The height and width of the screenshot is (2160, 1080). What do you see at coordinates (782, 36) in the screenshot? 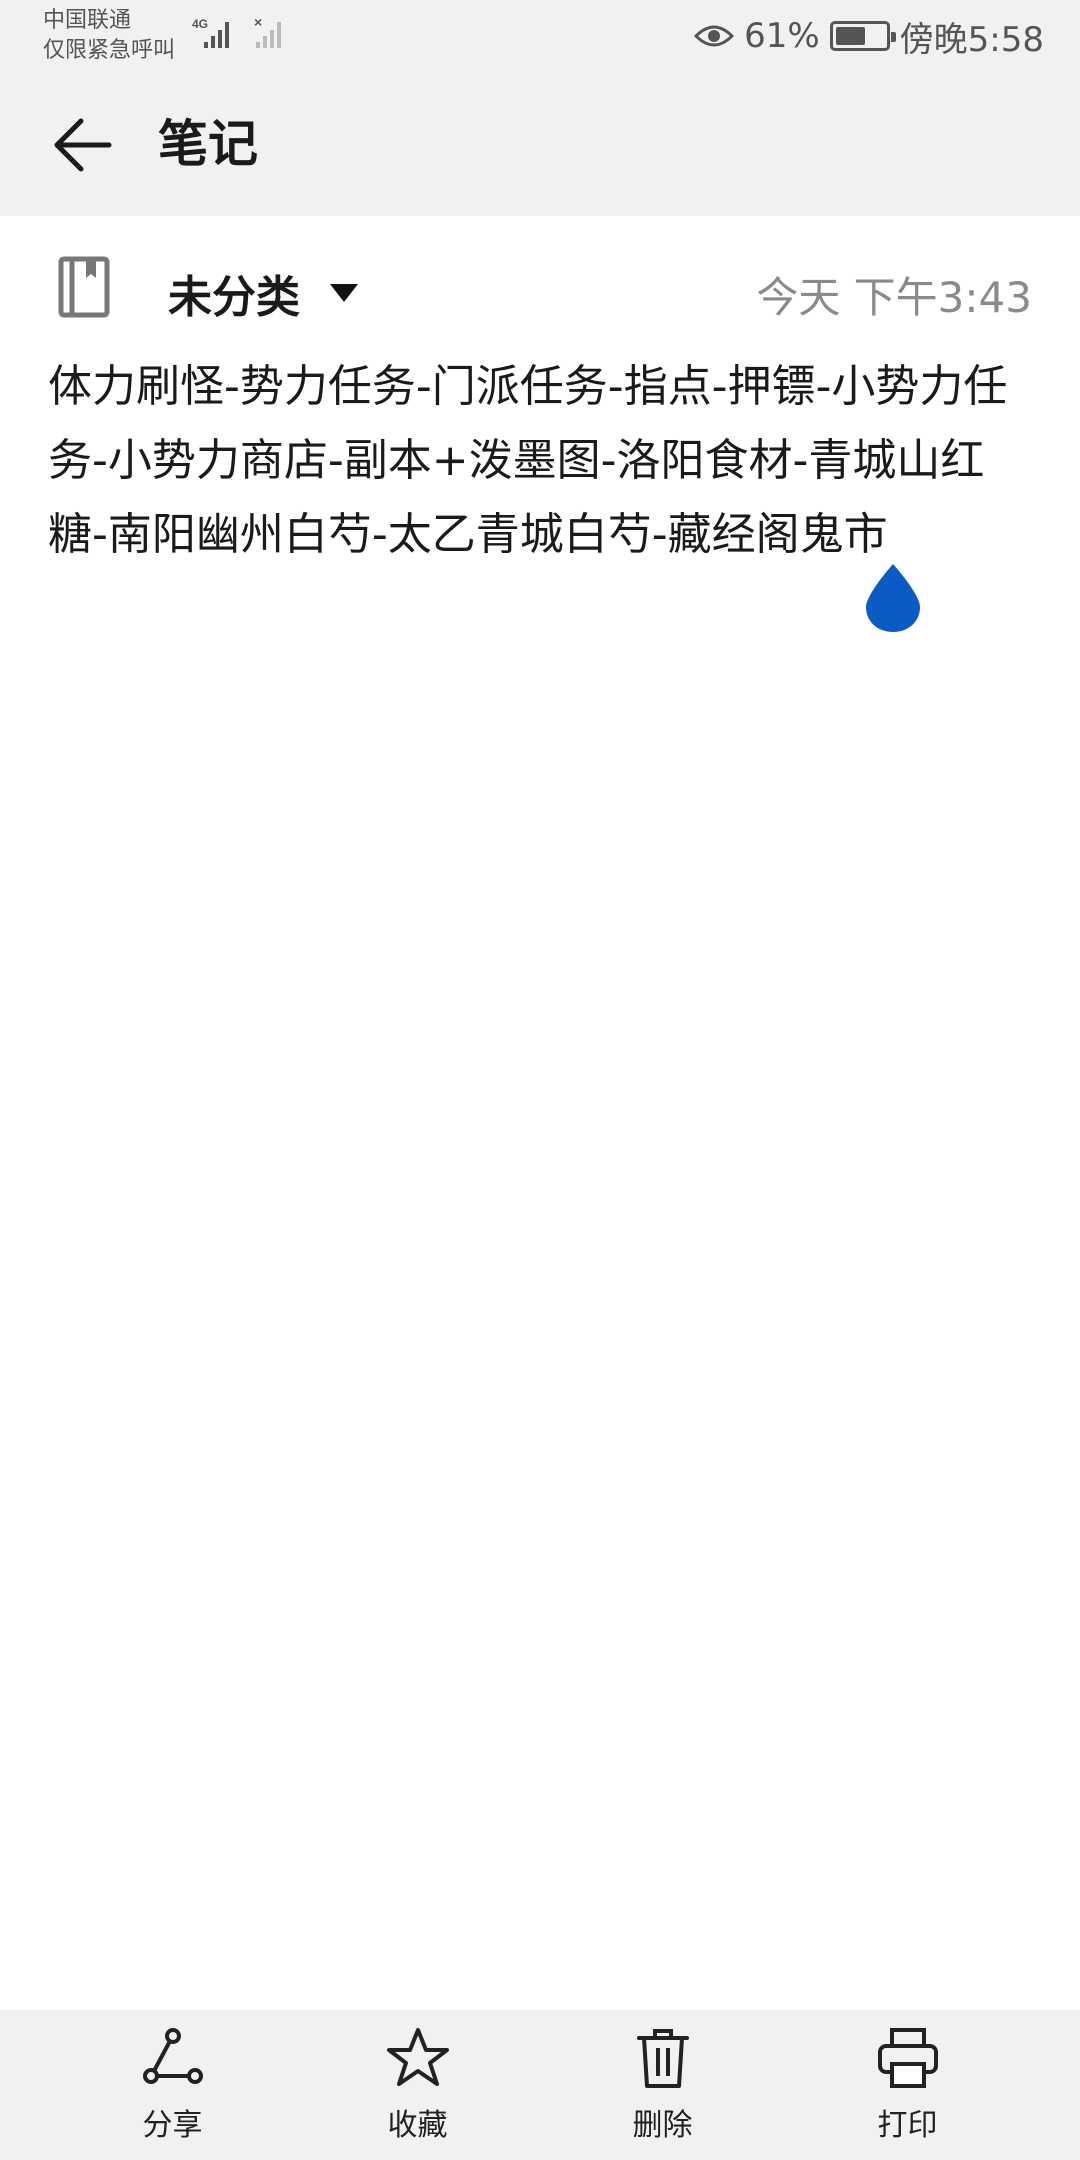
I see `battery-percent: 61%` at bounding box center [782, 36].